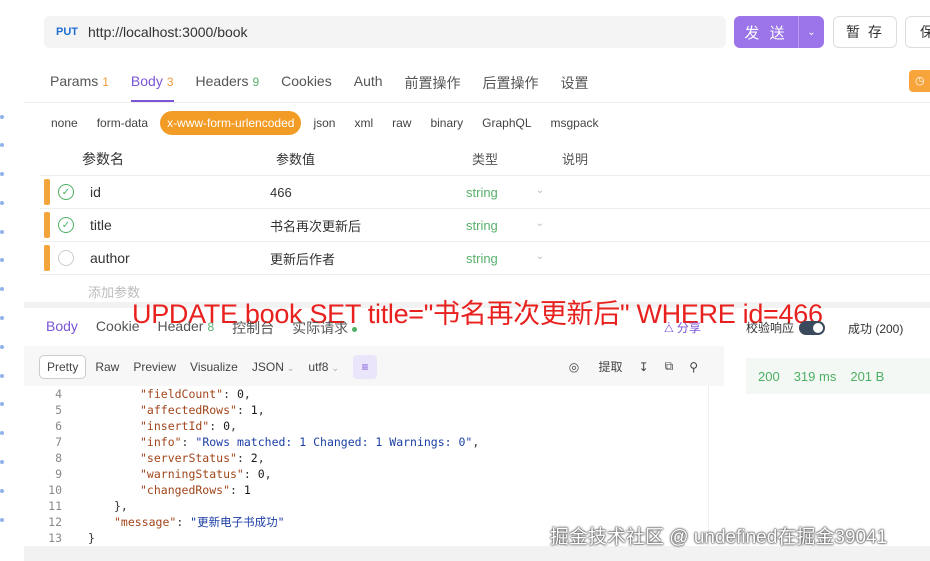 This screenshot has height=561, width=930. Describe the element at coordinates (506, 123) in the screenshot. I see `body-type-graphql: GraphQL` at that location.